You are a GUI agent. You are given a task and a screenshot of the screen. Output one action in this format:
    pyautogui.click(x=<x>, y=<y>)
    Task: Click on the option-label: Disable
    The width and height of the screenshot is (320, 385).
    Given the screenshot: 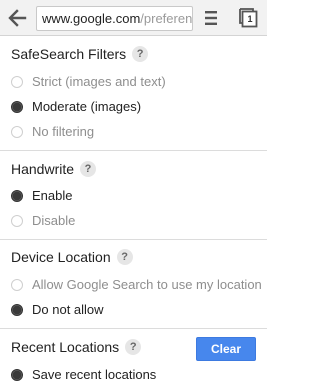 What is the action you would take?
    pyautogui.click(x=54, y=220)
    